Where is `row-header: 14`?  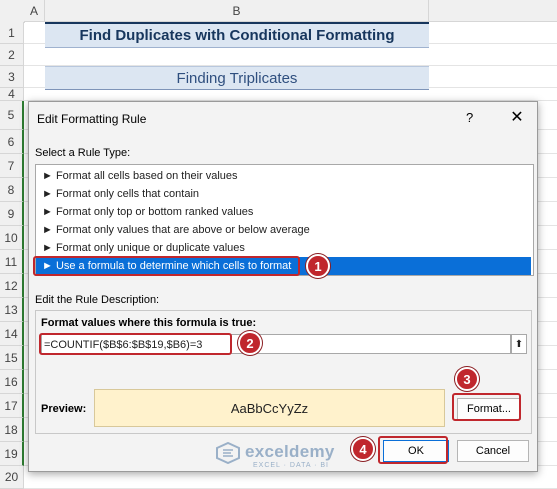 row-header: 14 is located at coordinates (12, 334).